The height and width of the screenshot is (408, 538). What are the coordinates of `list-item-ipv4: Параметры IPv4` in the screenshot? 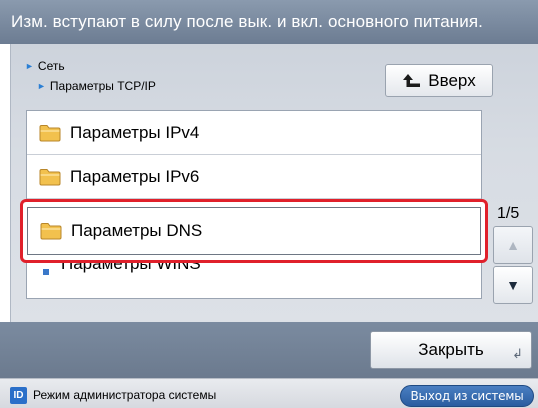 It's located at (254, 133).